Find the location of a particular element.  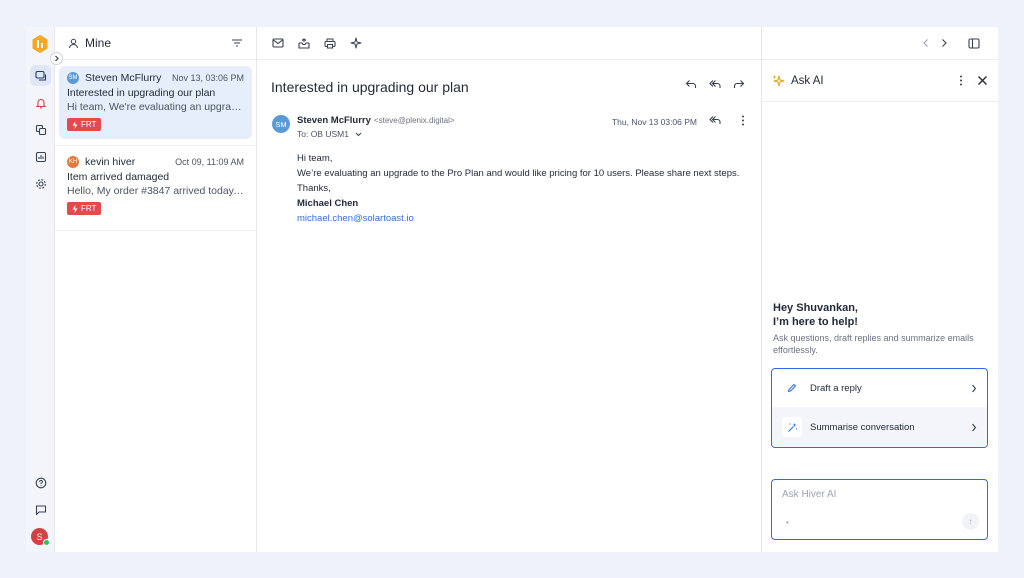

copy-icon is located at coordinates (40, 129).